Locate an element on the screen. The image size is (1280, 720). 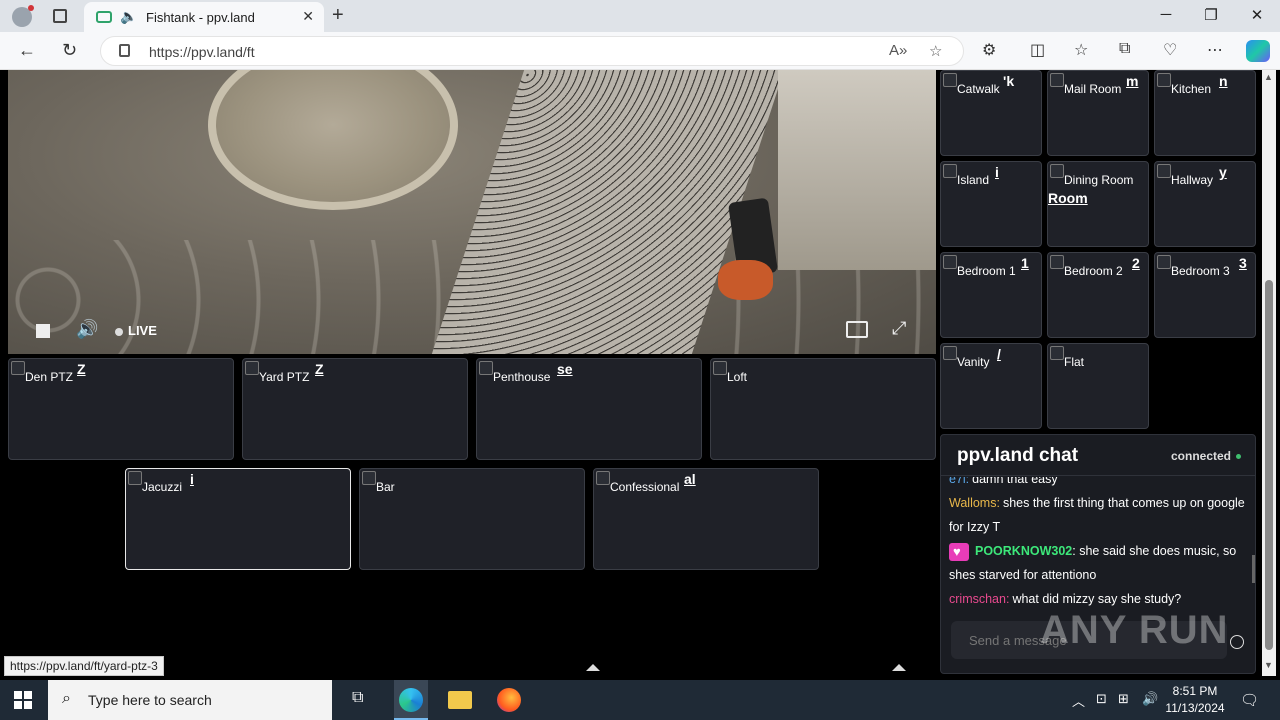
firefox-icon is located at coordinates (509, 700).